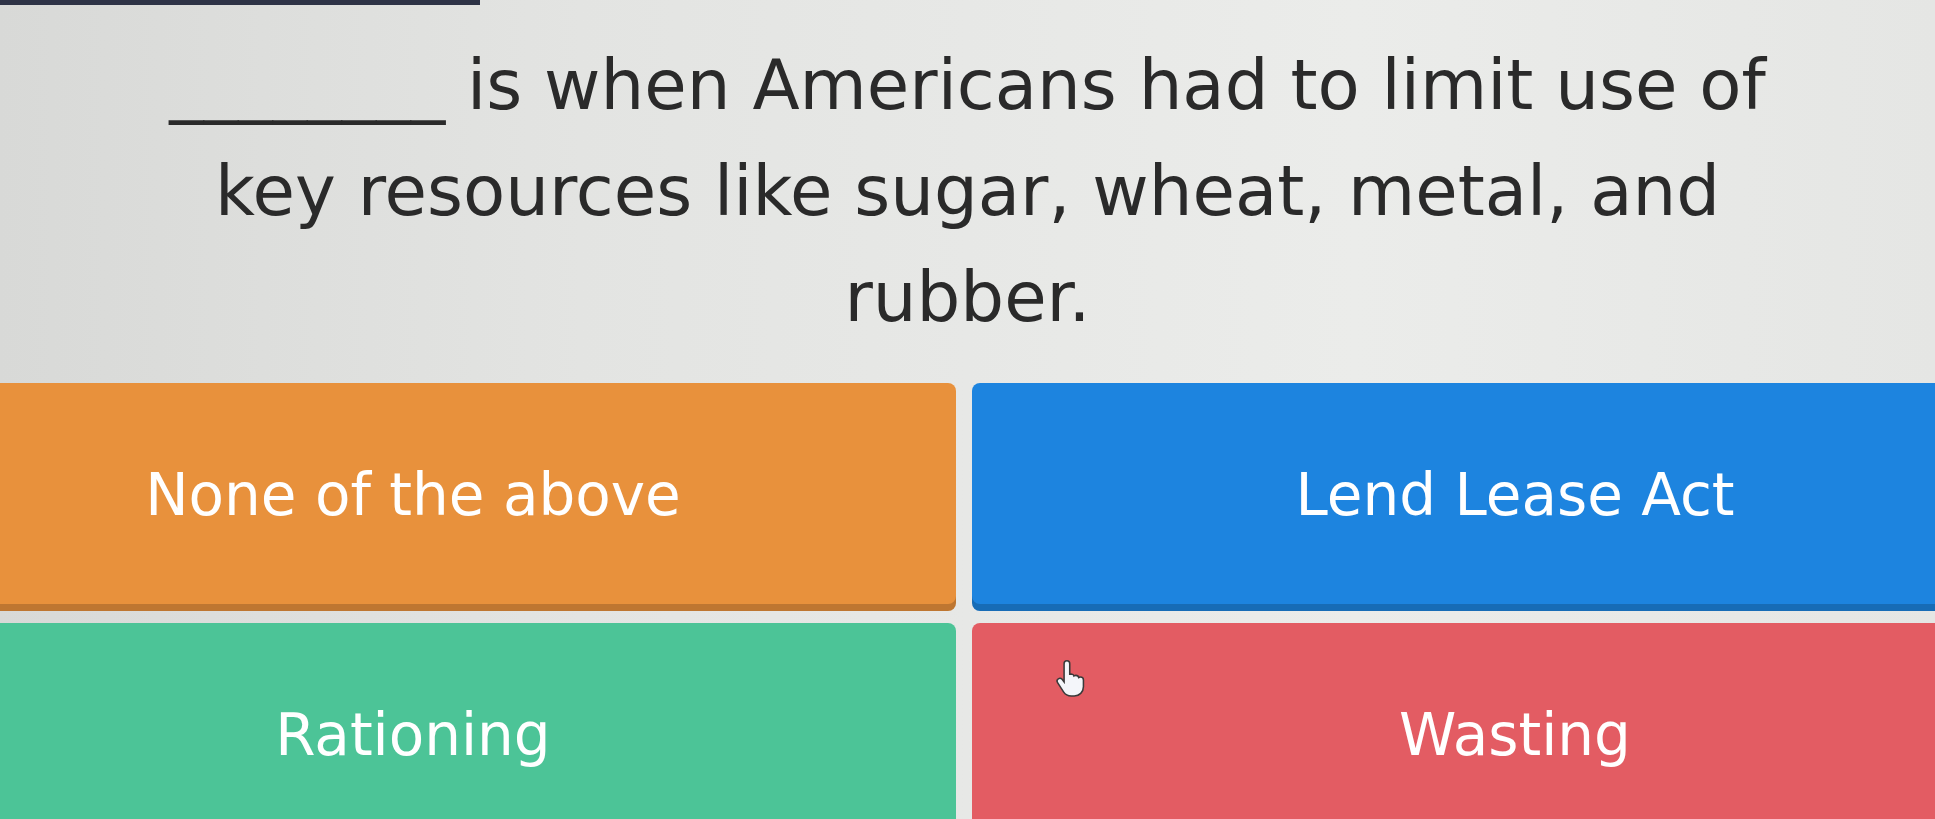 Image resolution: width=1935 pixels, height=819 pixels. I want to click on answer-option: Rationing, so click(478, 721).